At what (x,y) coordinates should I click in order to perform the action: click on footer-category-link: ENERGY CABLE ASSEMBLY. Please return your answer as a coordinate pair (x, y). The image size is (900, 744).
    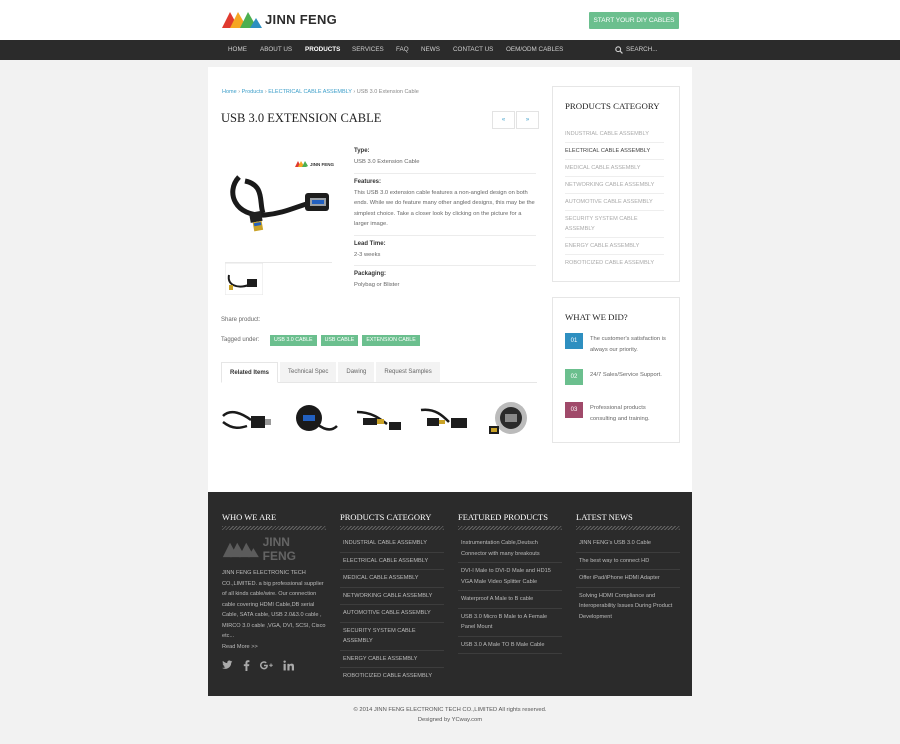
    Looking at the image, I should click on (392, 659).